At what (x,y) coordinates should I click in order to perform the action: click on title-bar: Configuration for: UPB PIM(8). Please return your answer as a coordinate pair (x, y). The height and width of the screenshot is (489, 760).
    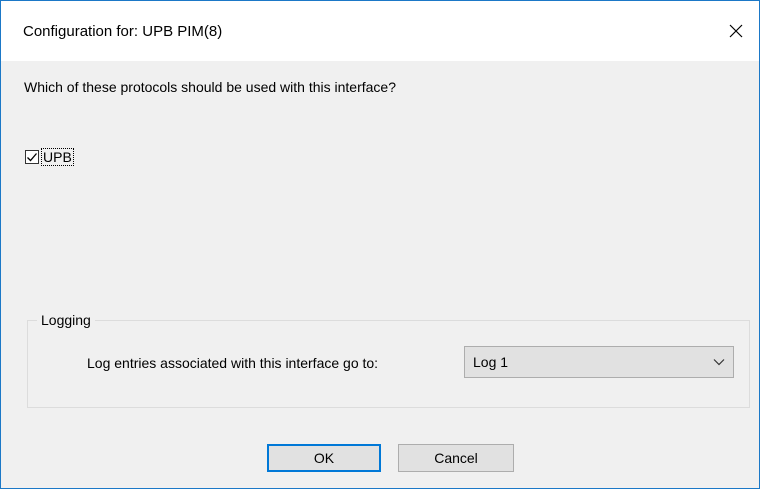
    Looking at the image, I should click on (380, 31).